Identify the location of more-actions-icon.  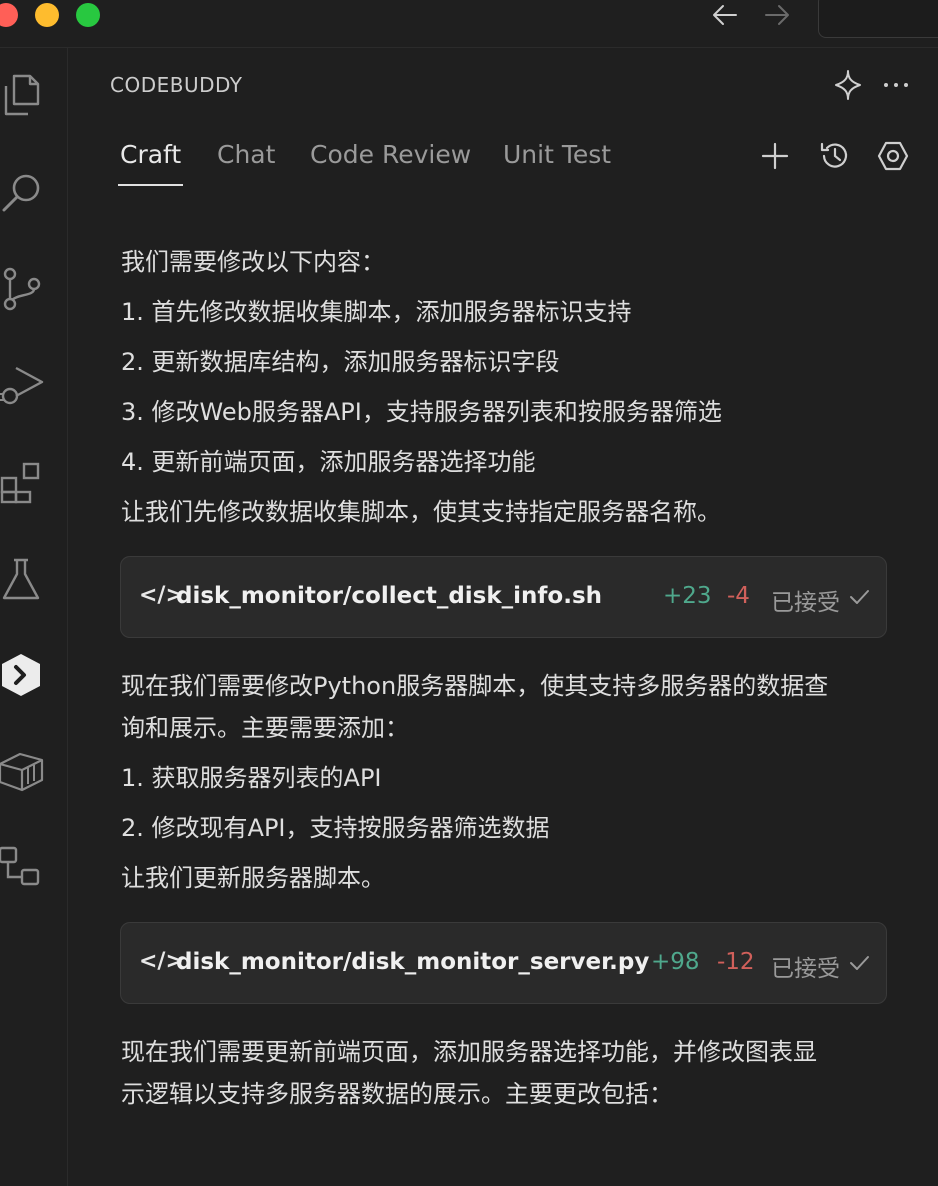
(896, 85).